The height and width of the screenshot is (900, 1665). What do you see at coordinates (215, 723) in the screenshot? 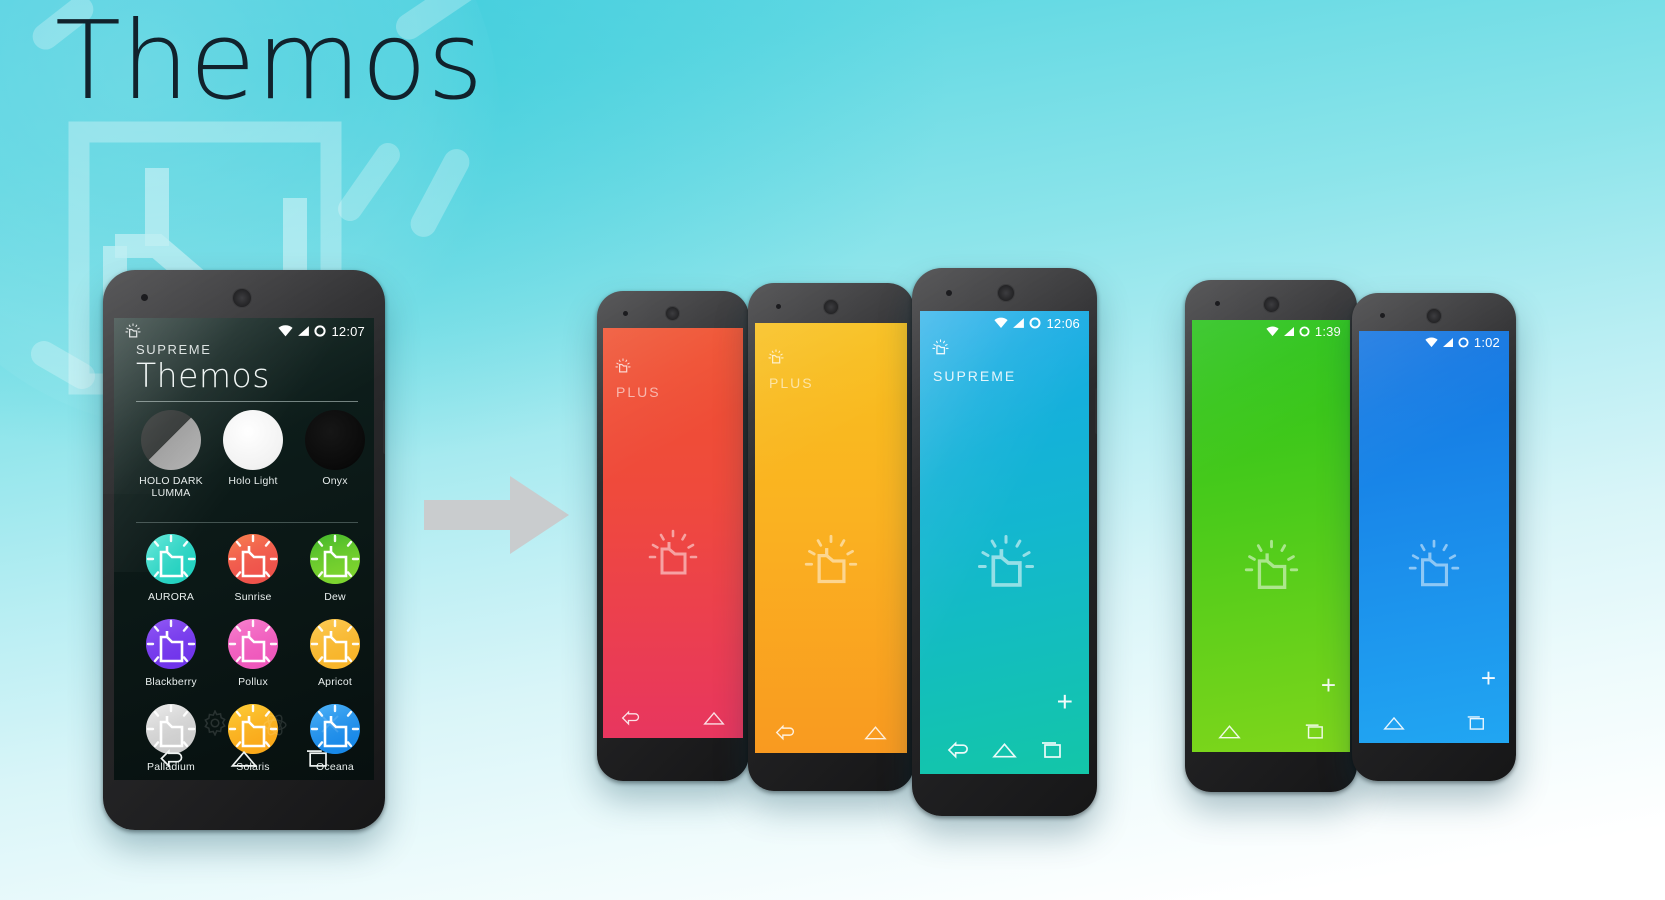
I see `gear-icon` at bounding box center [215, 723].